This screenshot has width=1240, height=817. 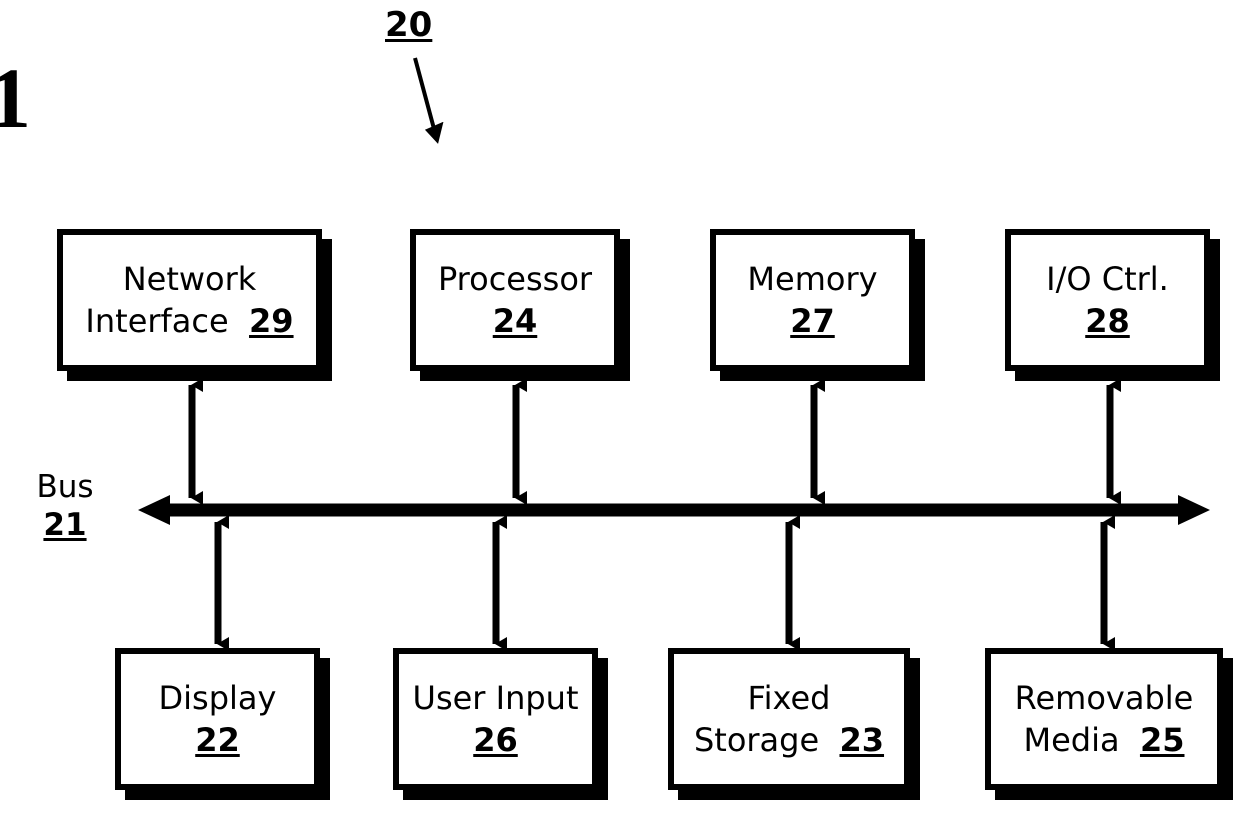 I want to click on node-network-interface-text: Network Interface 29, so click(x=189, y=300).